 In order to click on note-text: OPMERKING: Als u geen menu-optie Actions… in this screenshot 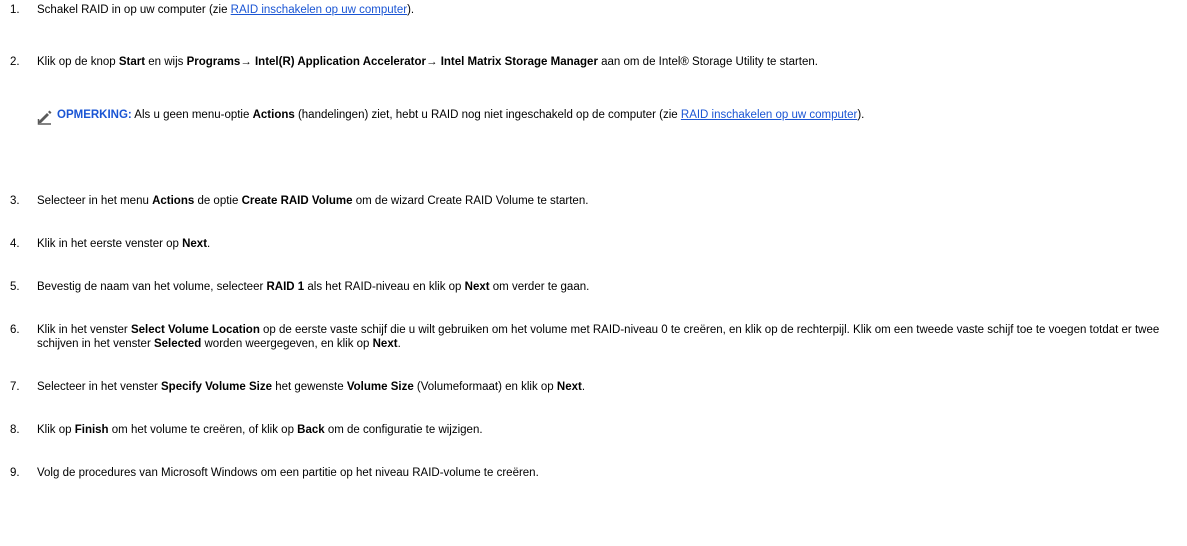, I will do `click(461, 115)`.